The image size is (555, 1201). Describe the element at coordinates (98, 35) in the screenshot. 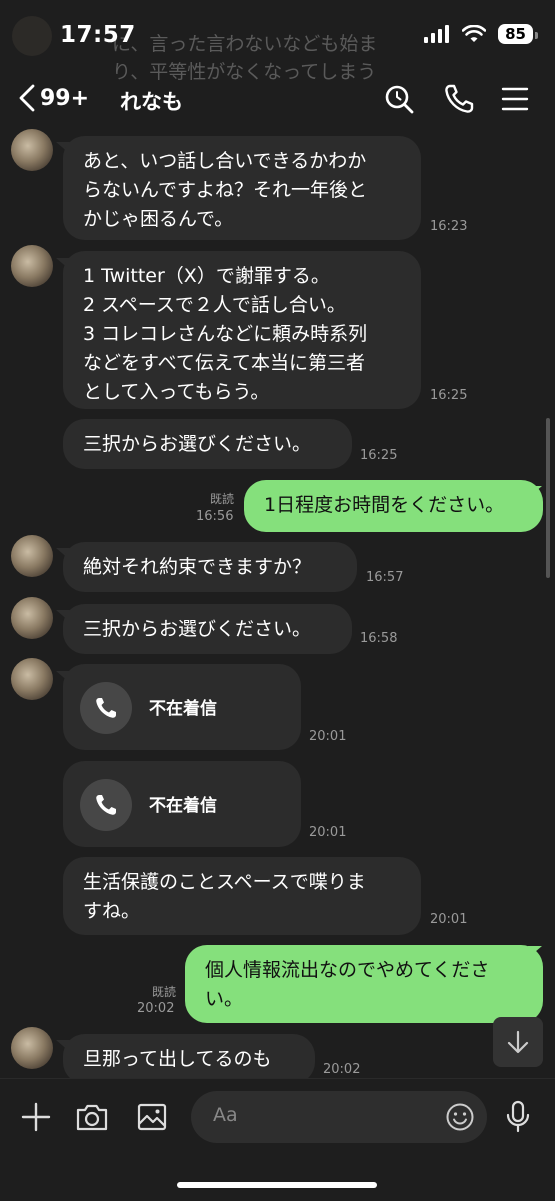

I see `status-time: 17:57` at that location.